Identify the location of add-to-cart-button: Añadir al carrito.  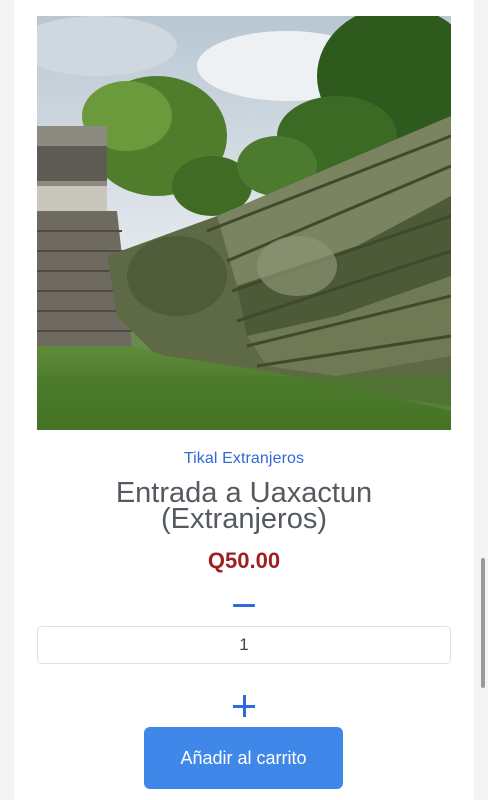
(243, 758).